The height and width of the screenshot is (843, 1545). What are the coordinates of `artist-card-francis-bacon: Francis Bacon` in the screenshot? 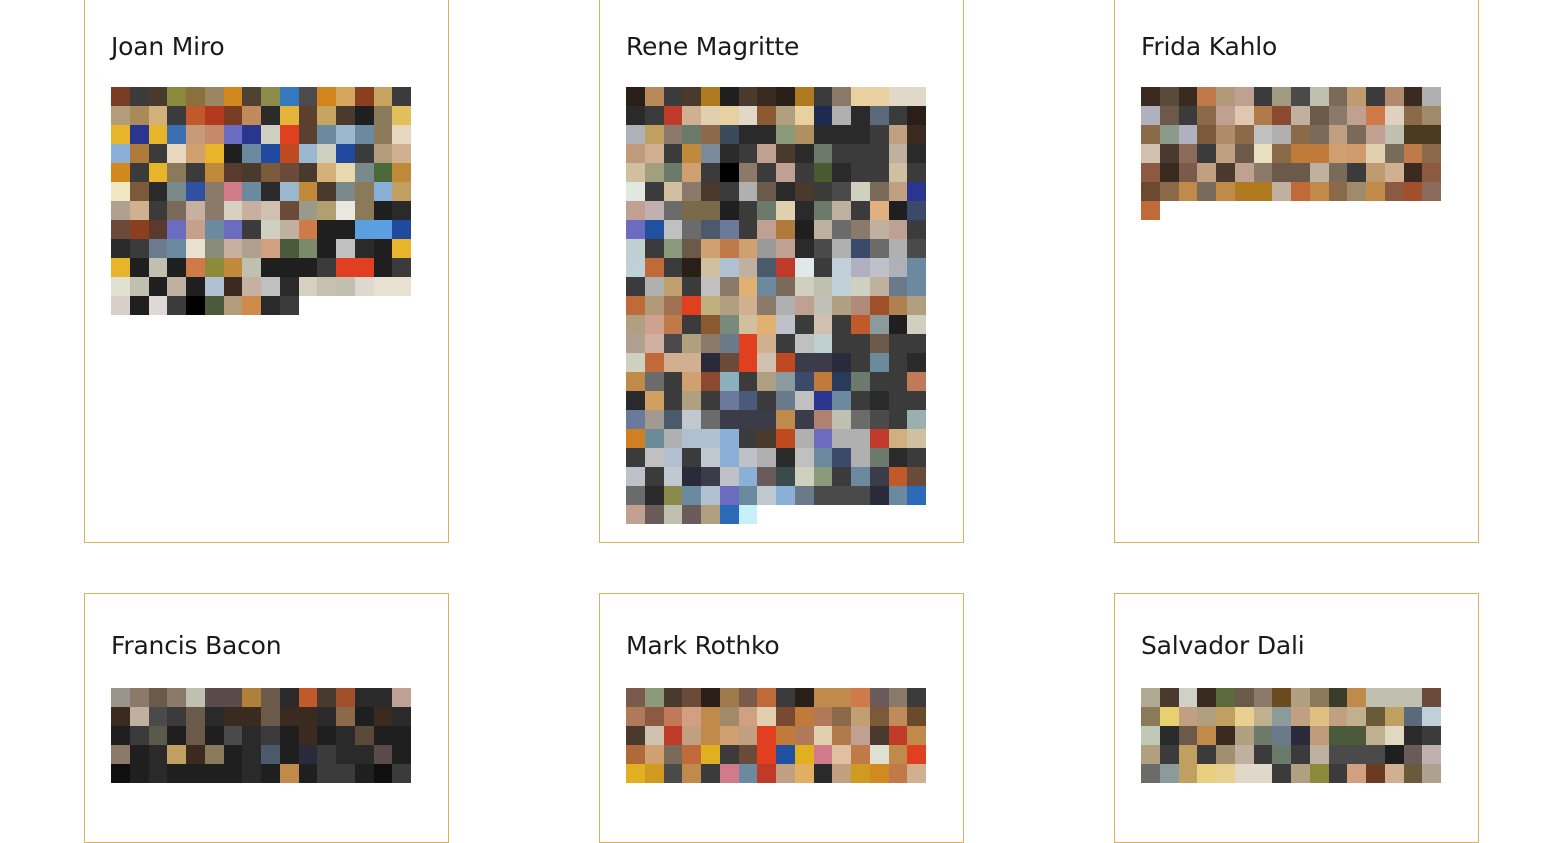 It's located at (266, 718).